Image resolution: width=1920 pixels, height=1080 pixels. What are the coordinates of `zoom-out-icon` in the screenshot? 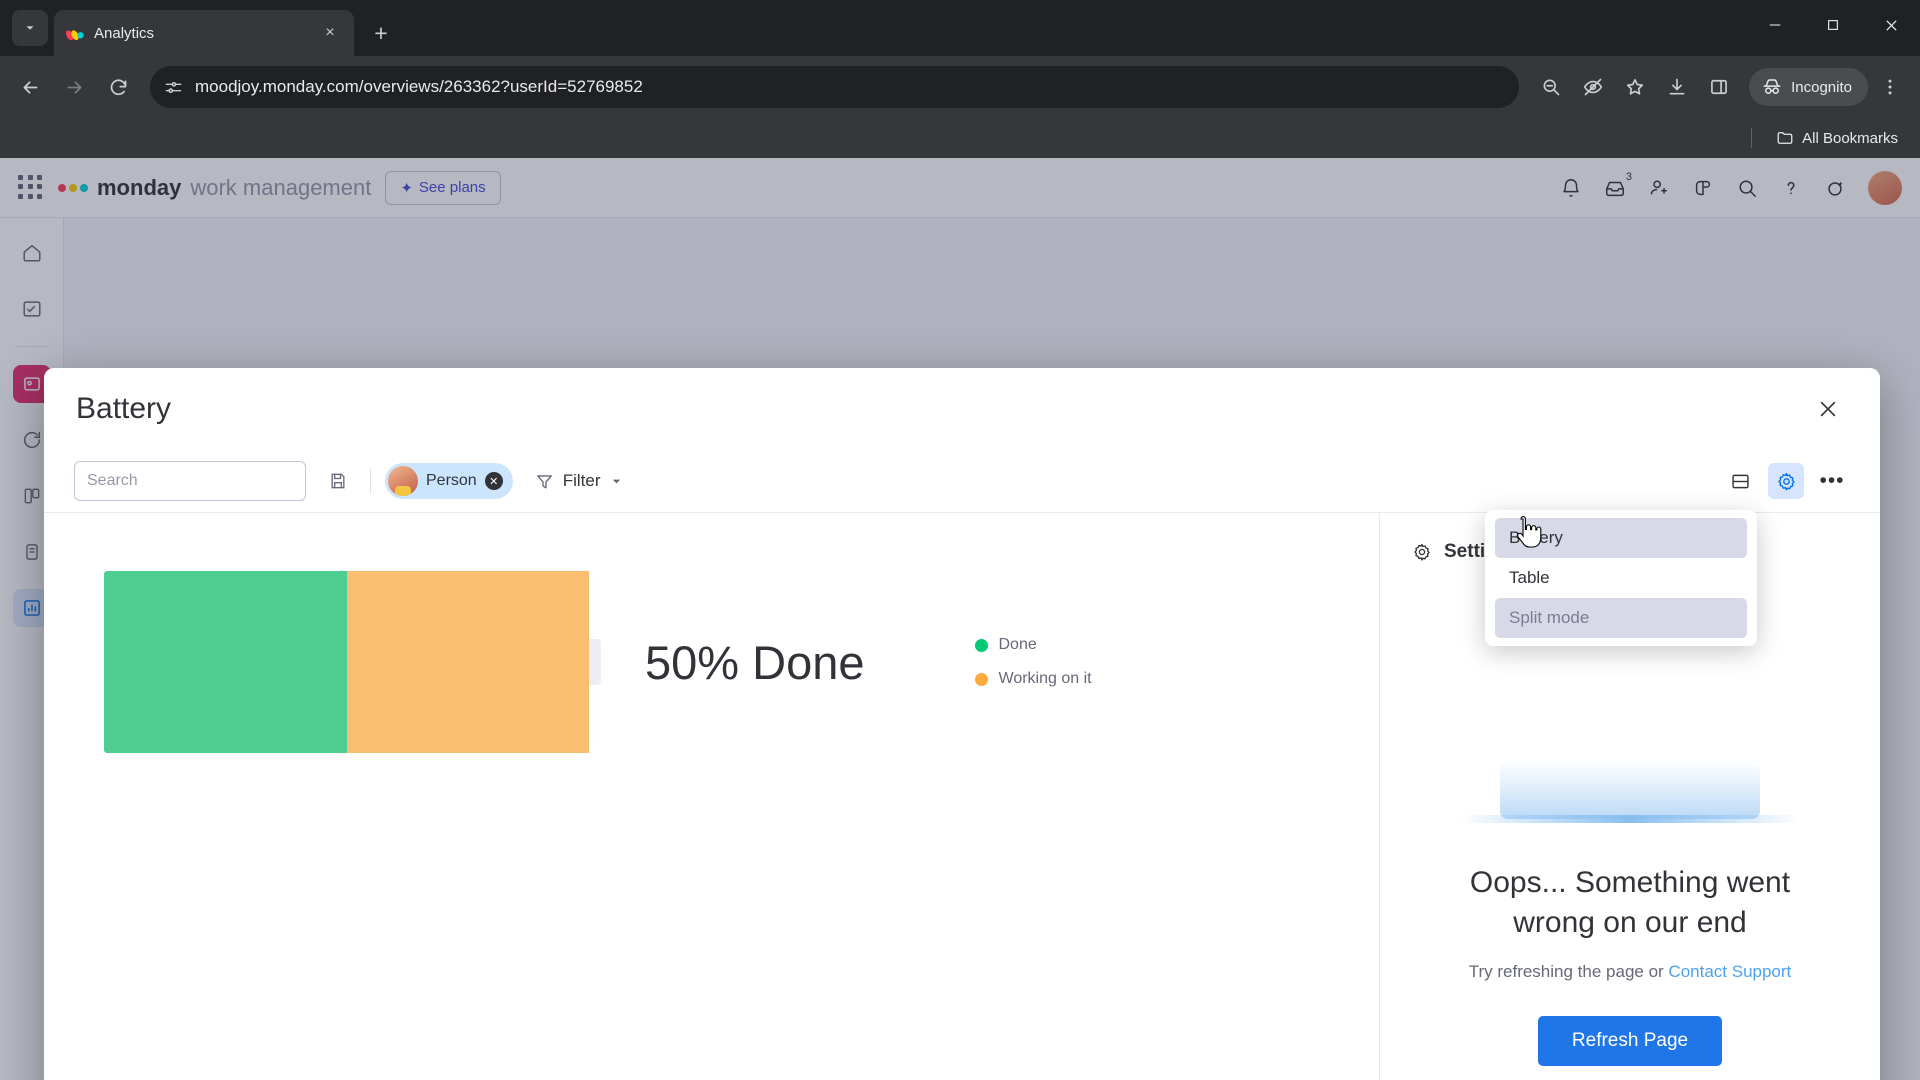 It's located at (1551, 87).